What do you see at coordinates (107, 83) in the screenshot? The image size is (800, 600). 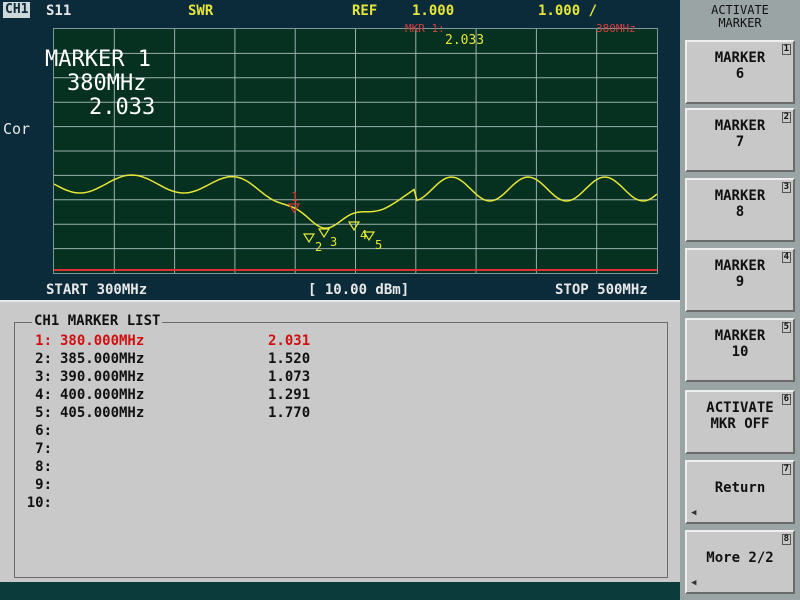 I see `marker-readout-frequency: 380MHz` at bounding box center [107, 83].